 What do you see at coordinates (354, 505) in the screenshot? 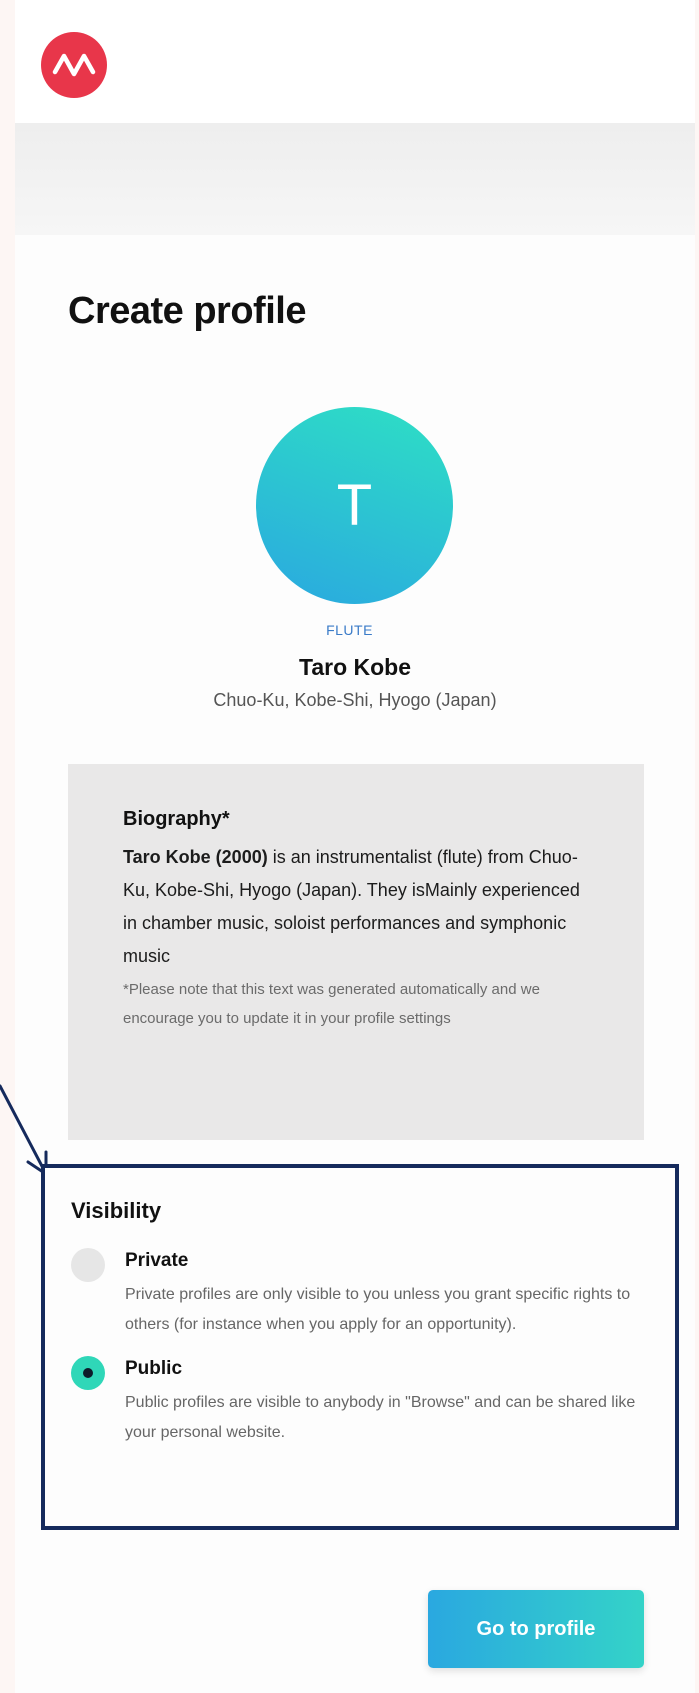
I see `avatar: T` at bounding box center [354, 505].